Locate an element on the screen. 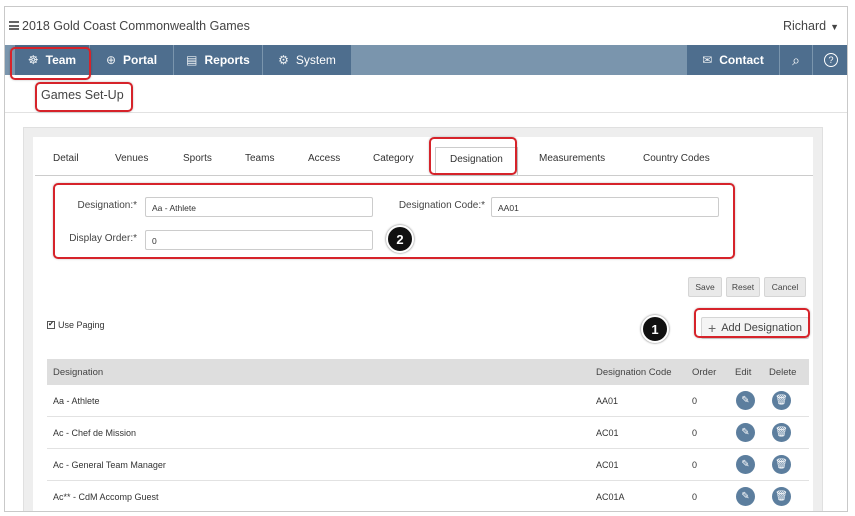 The width and height of the screenshot is (855, 516). gear-icon: ⚙ is located at coordinates (283, 60).